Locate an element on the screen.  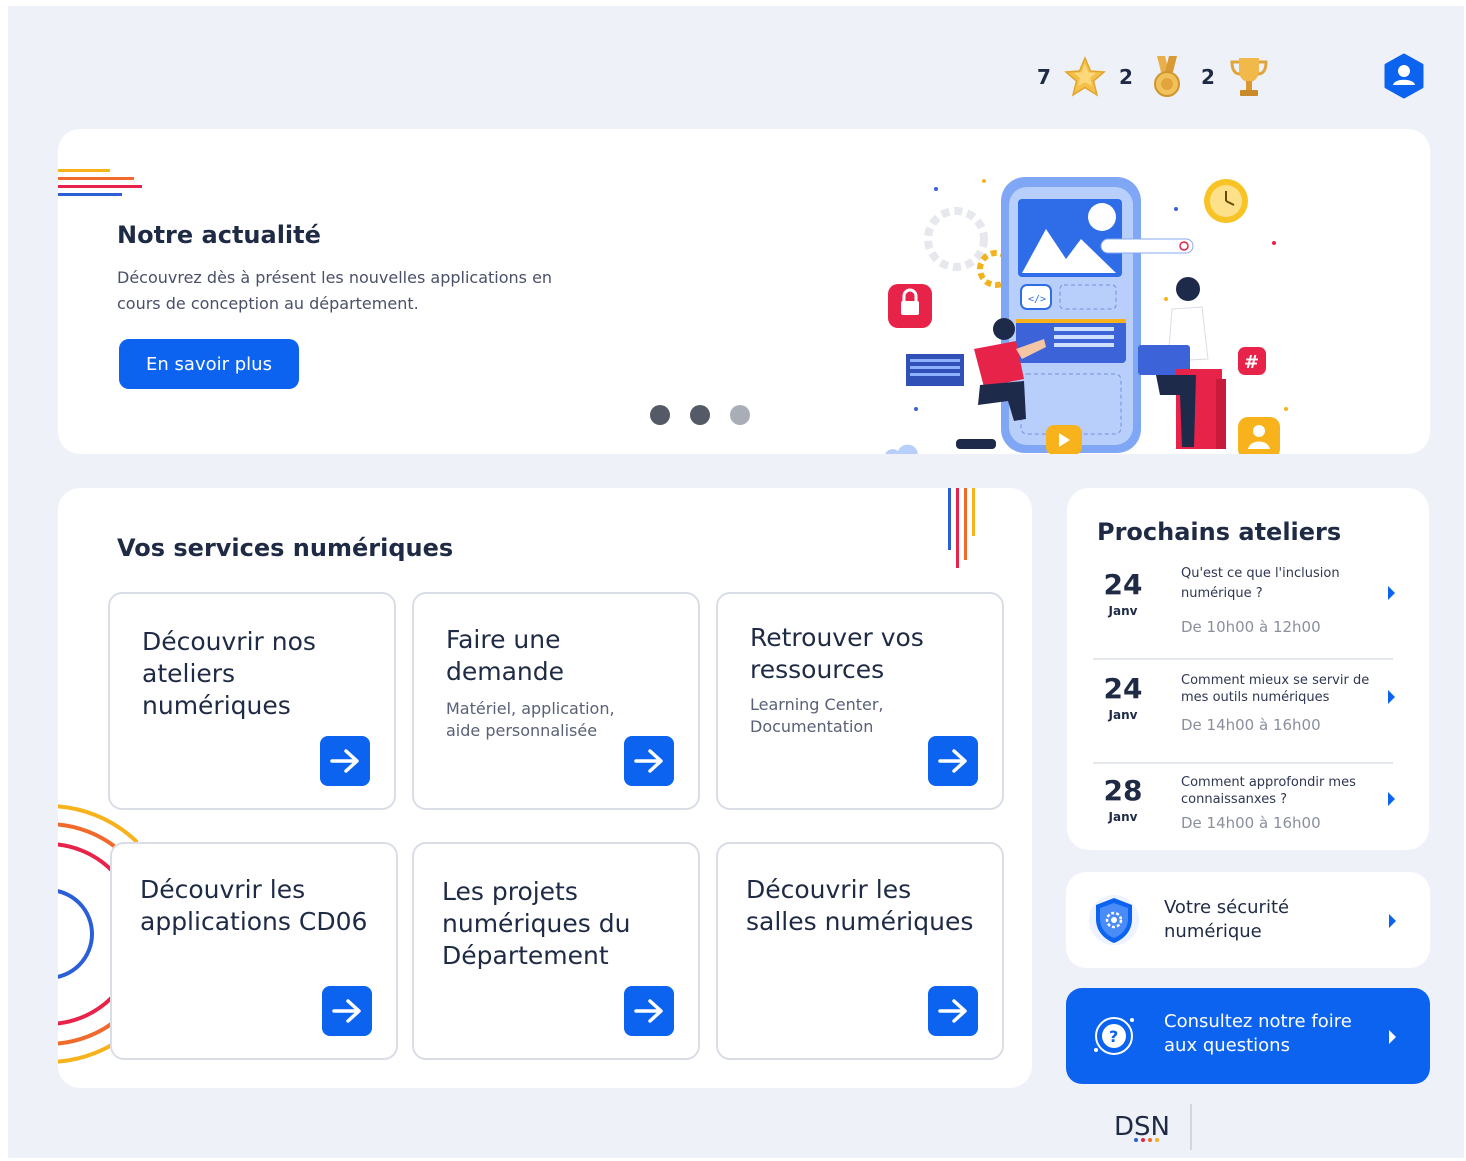
dsn-logo: DSN is located at coordinates (1153, 1127).